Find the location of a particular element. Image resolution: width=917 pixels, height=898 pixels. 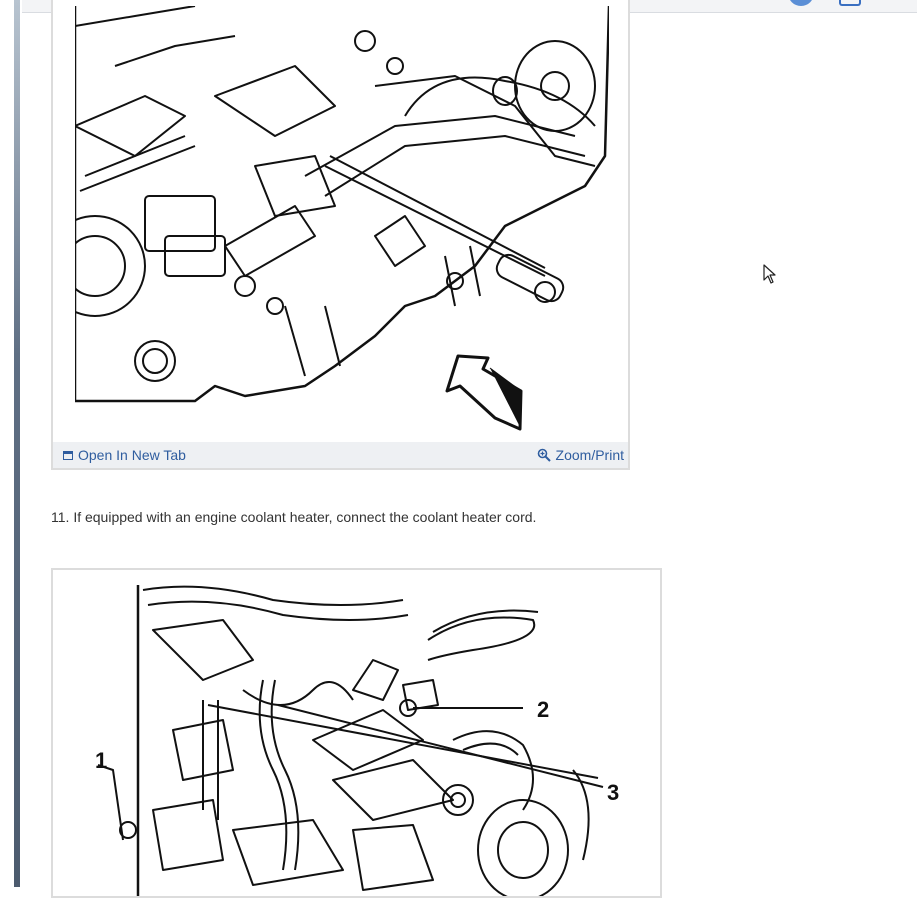

toolbar-icon is located at coordinates (850, 3).